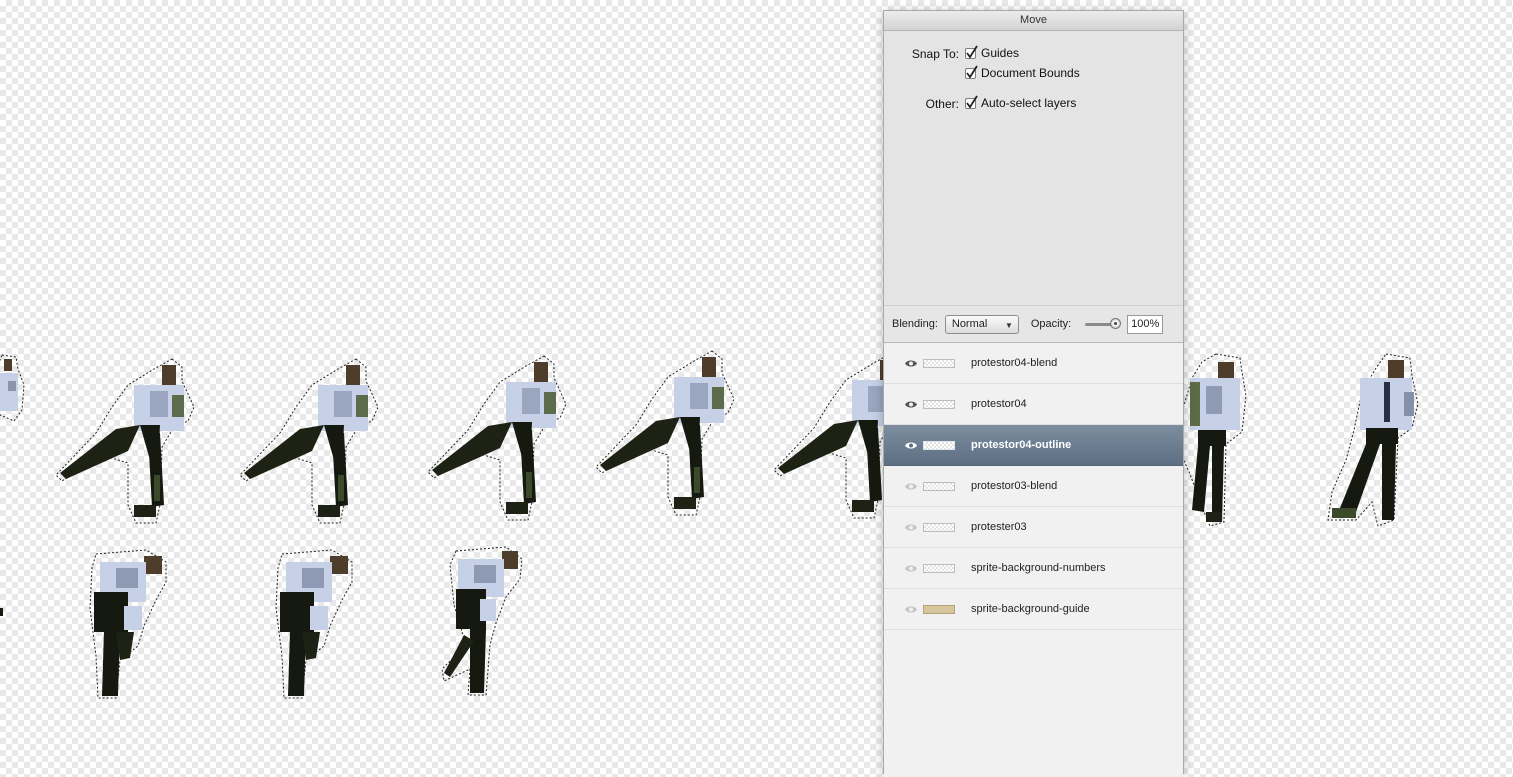 This screenshot has height=777, width=1513. What do you see at coordinates (1014, 486) in the screenshot?
I see `layer-name: protestor03-blend` at bounding box center [1014, 486].